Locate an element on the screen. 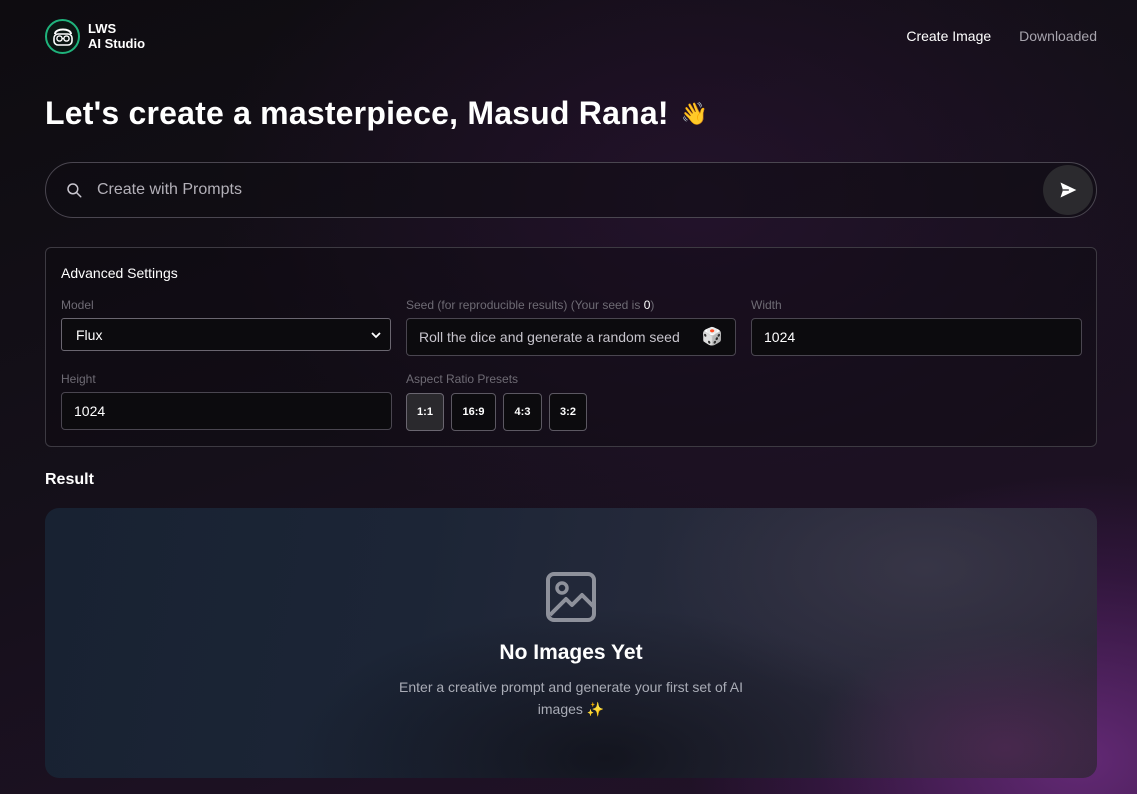  preset-16-9: 16:9 is located at coordinates (473, 412).